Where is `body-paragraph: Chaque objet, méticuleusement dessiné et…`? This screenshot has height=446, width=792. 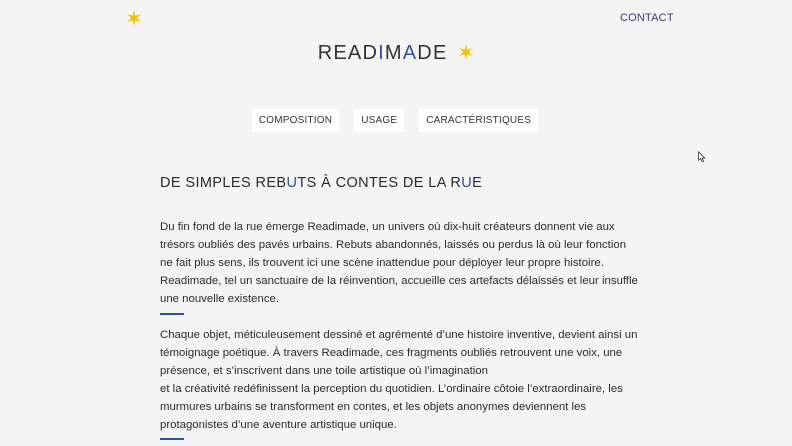 body-paragraph: Chaque objet, méticuleusement dessiné et… is located at coordinates (400, 380).